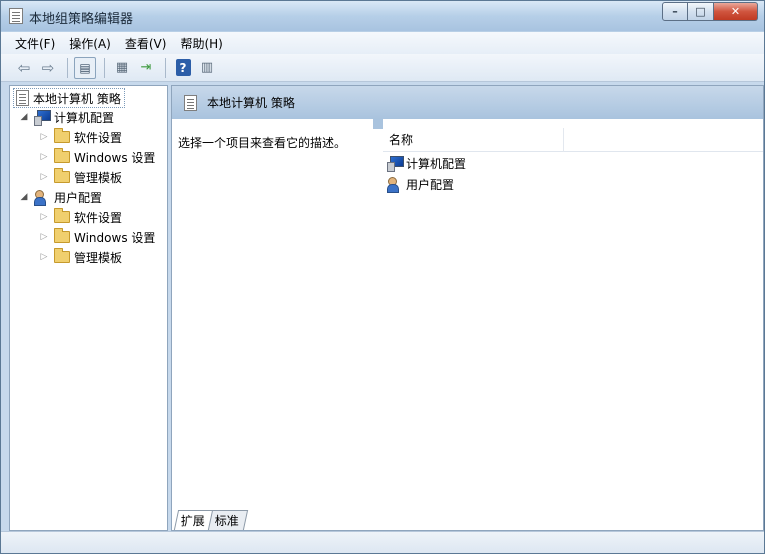 The width and height of the screenshot is (765, 554). I want to click on back-button: ⇦, so click(24, 68).